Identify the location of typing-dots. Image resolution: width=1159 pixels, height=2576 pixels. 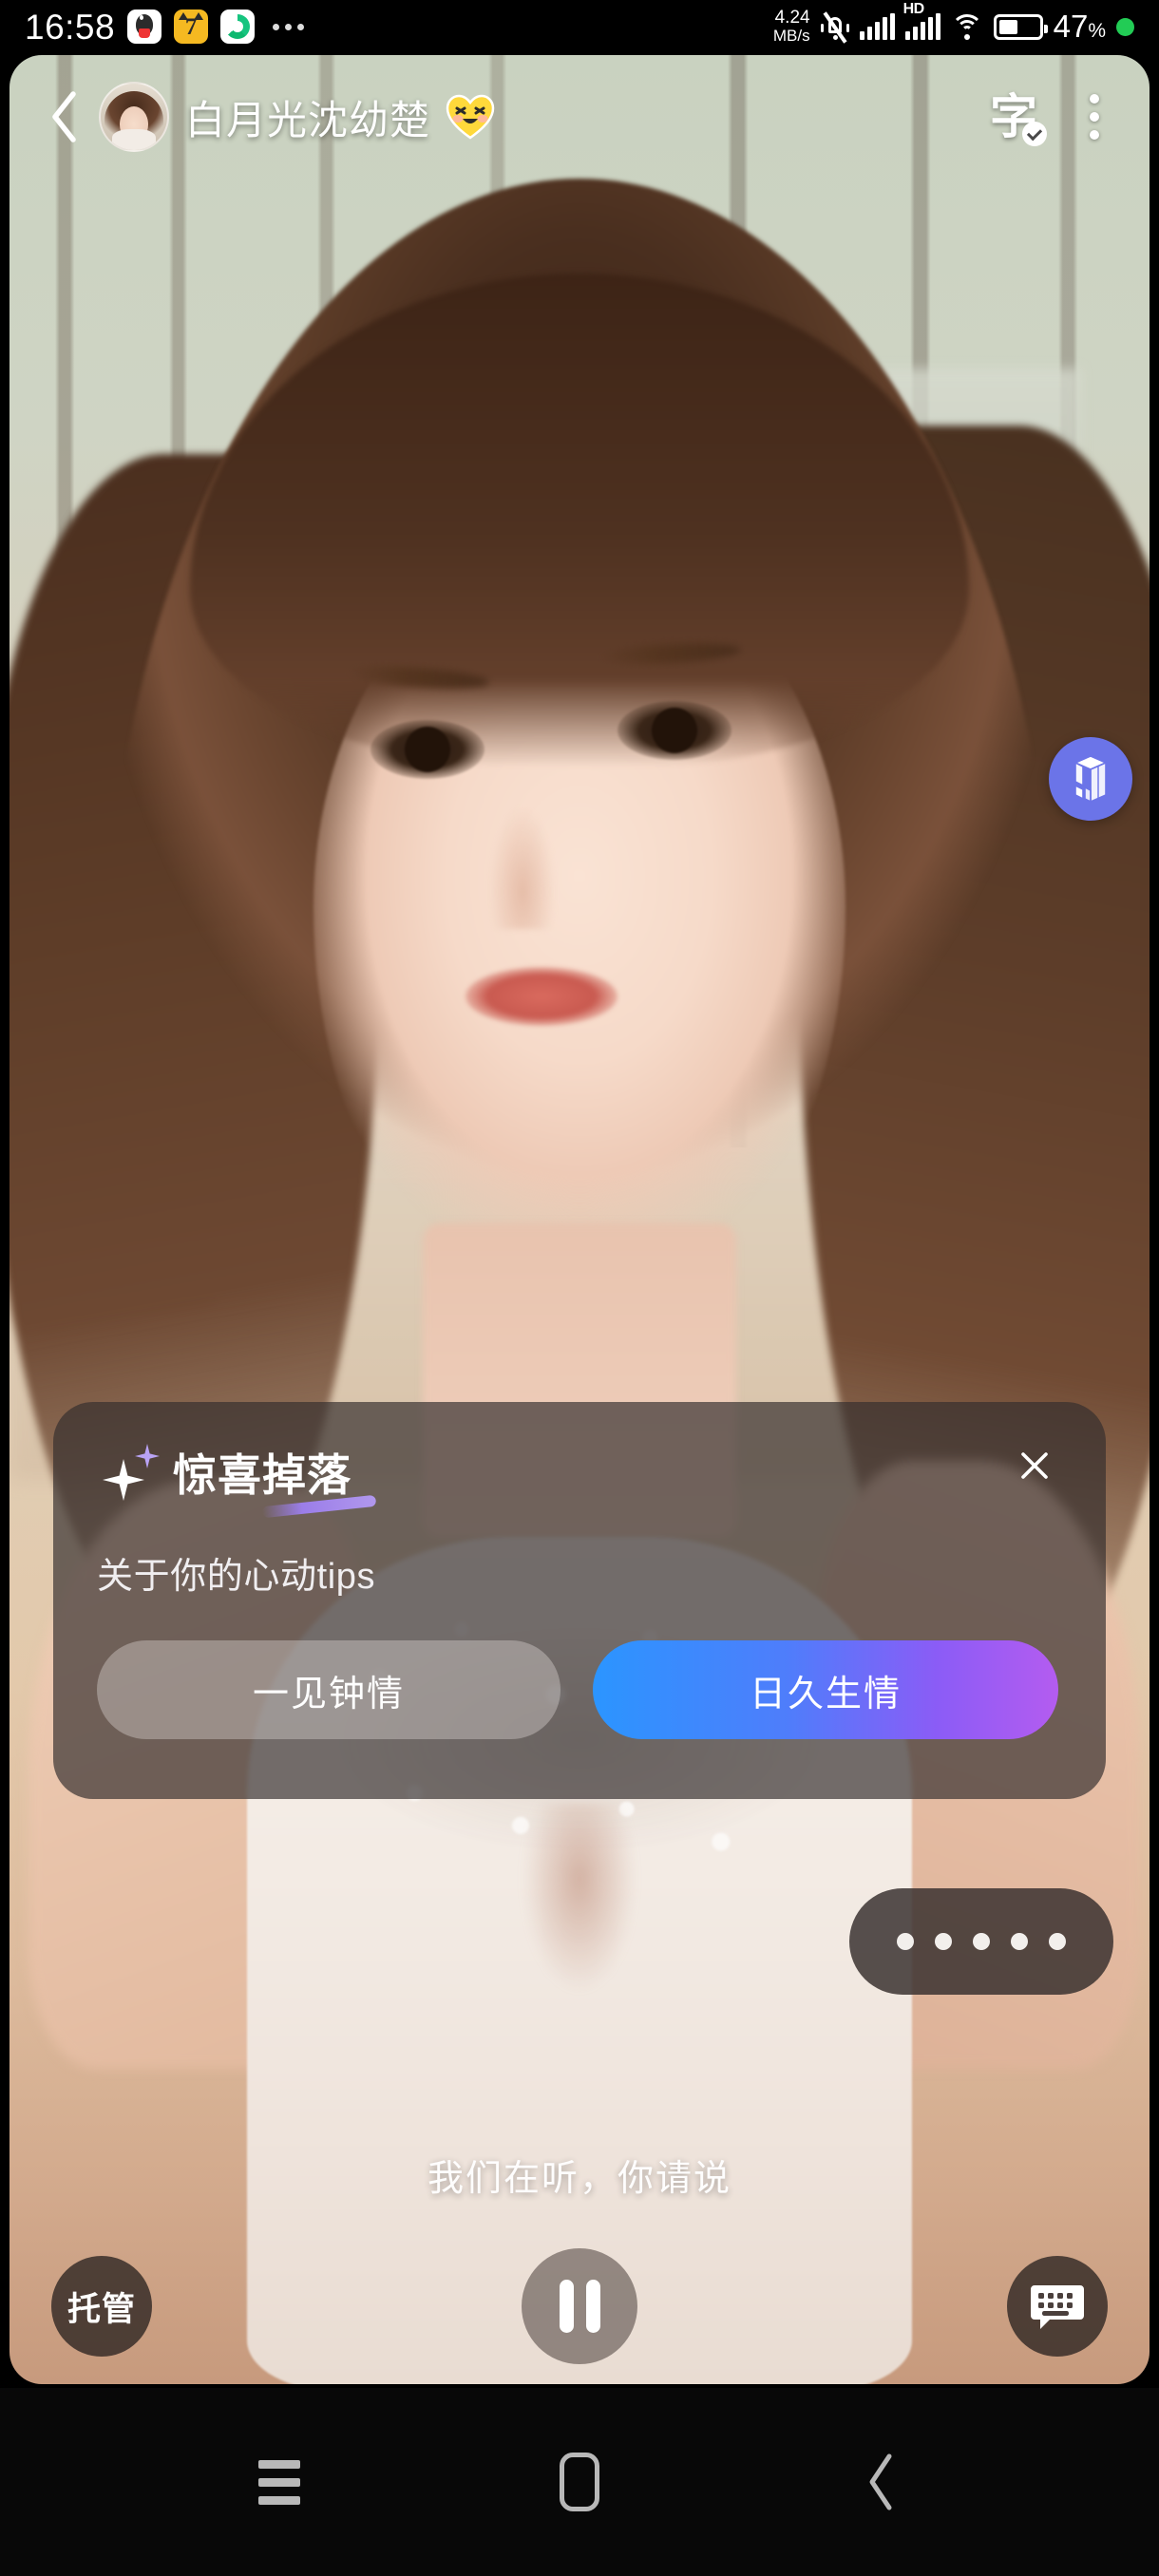
(981, 1941).